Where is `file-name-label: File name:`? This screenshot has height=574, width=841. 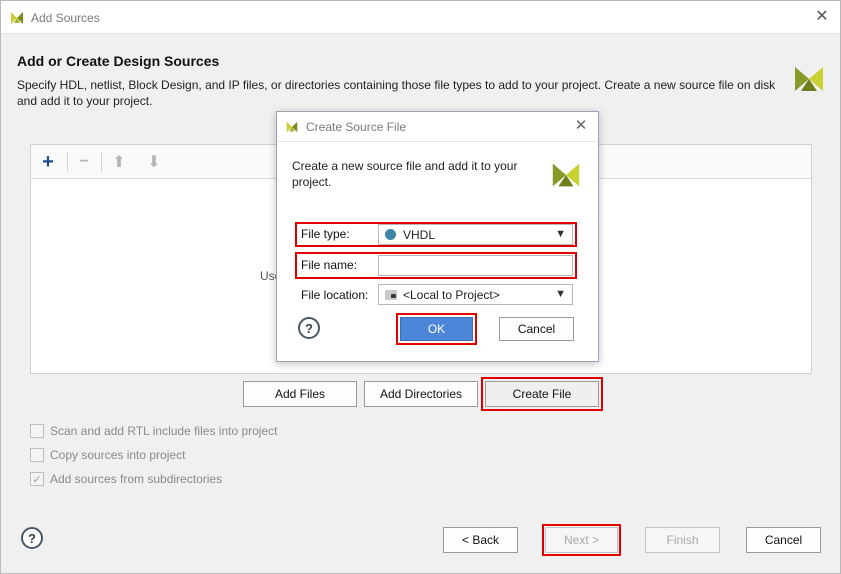 file-name-label: File name: is located at coordinates (329, 265).